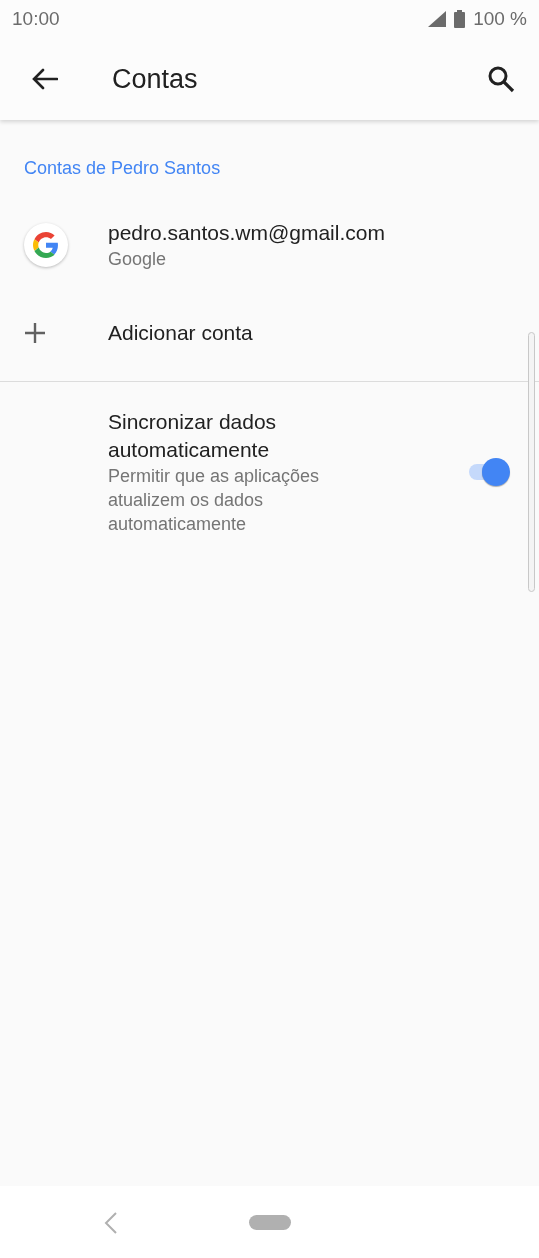 This screenshot has height=1258, width=539. What do you see at coordinates (269, 1222) in the screenshot?
I see `home-button` at bounding box center [269, 1222].